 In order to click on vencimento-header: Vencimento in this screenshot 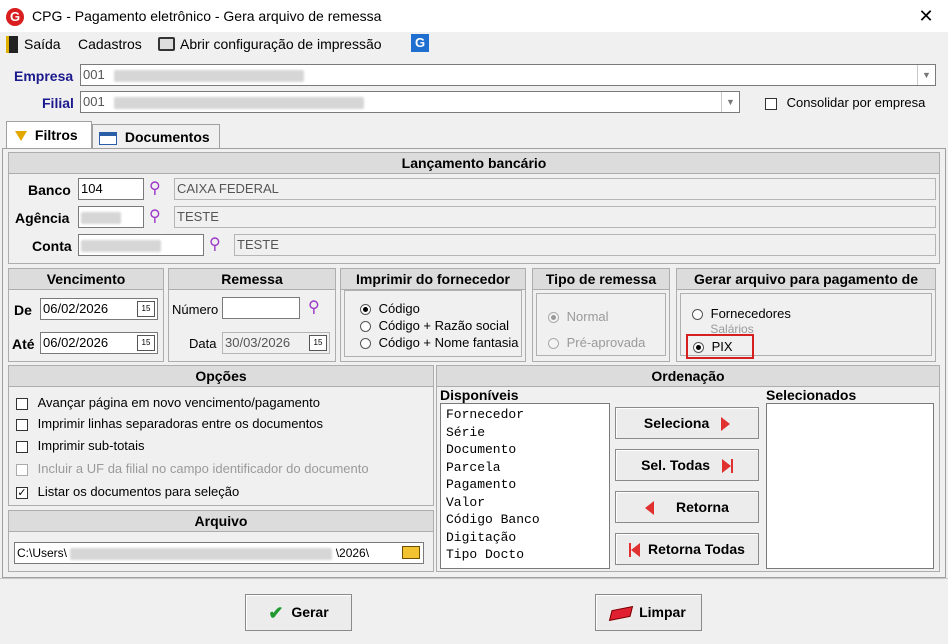, I will do `click(86, 279)`.